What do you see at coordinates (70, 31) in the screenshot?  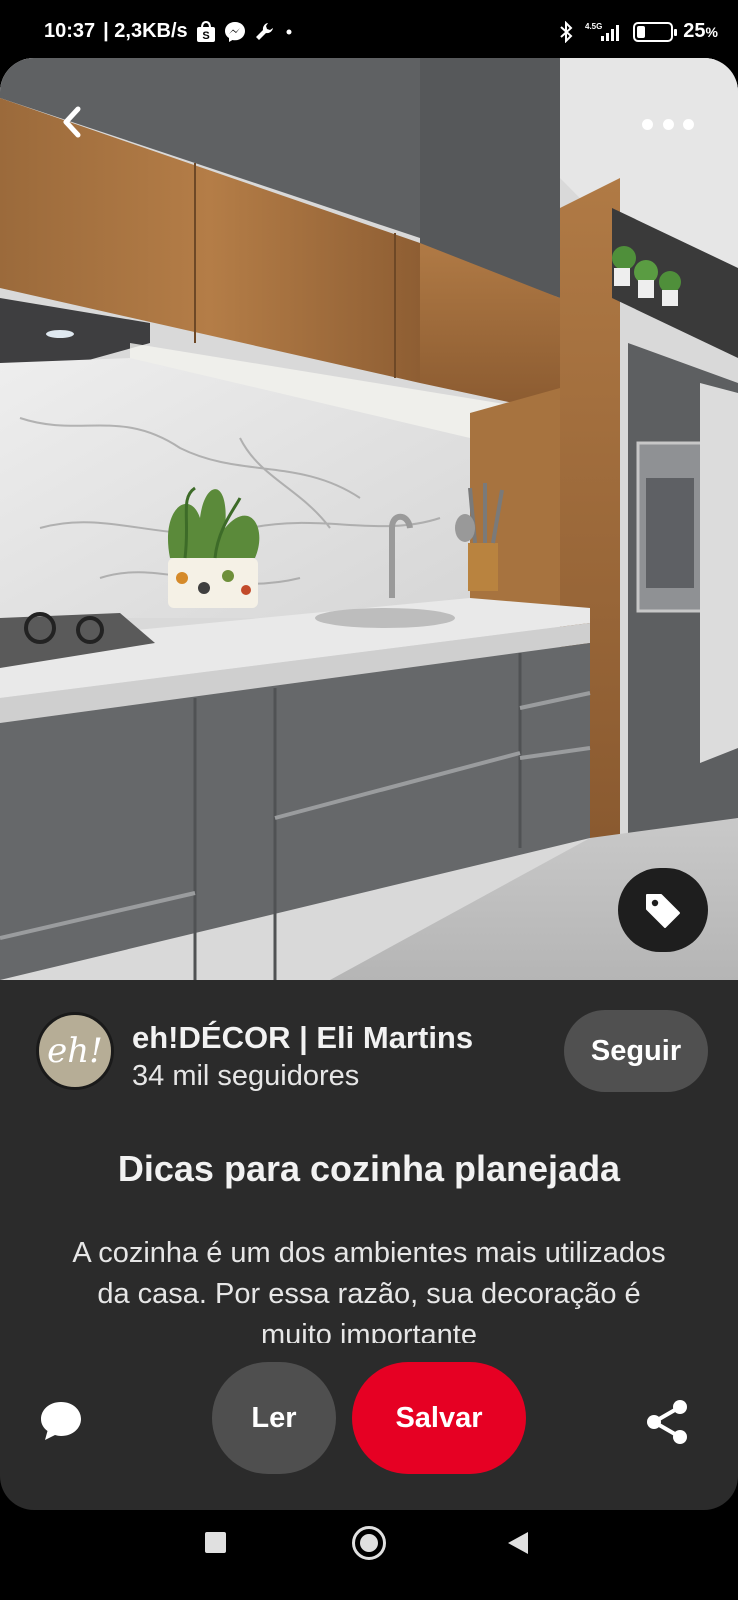 I see `status-time: 10:37` at bounding box center [70, 31].